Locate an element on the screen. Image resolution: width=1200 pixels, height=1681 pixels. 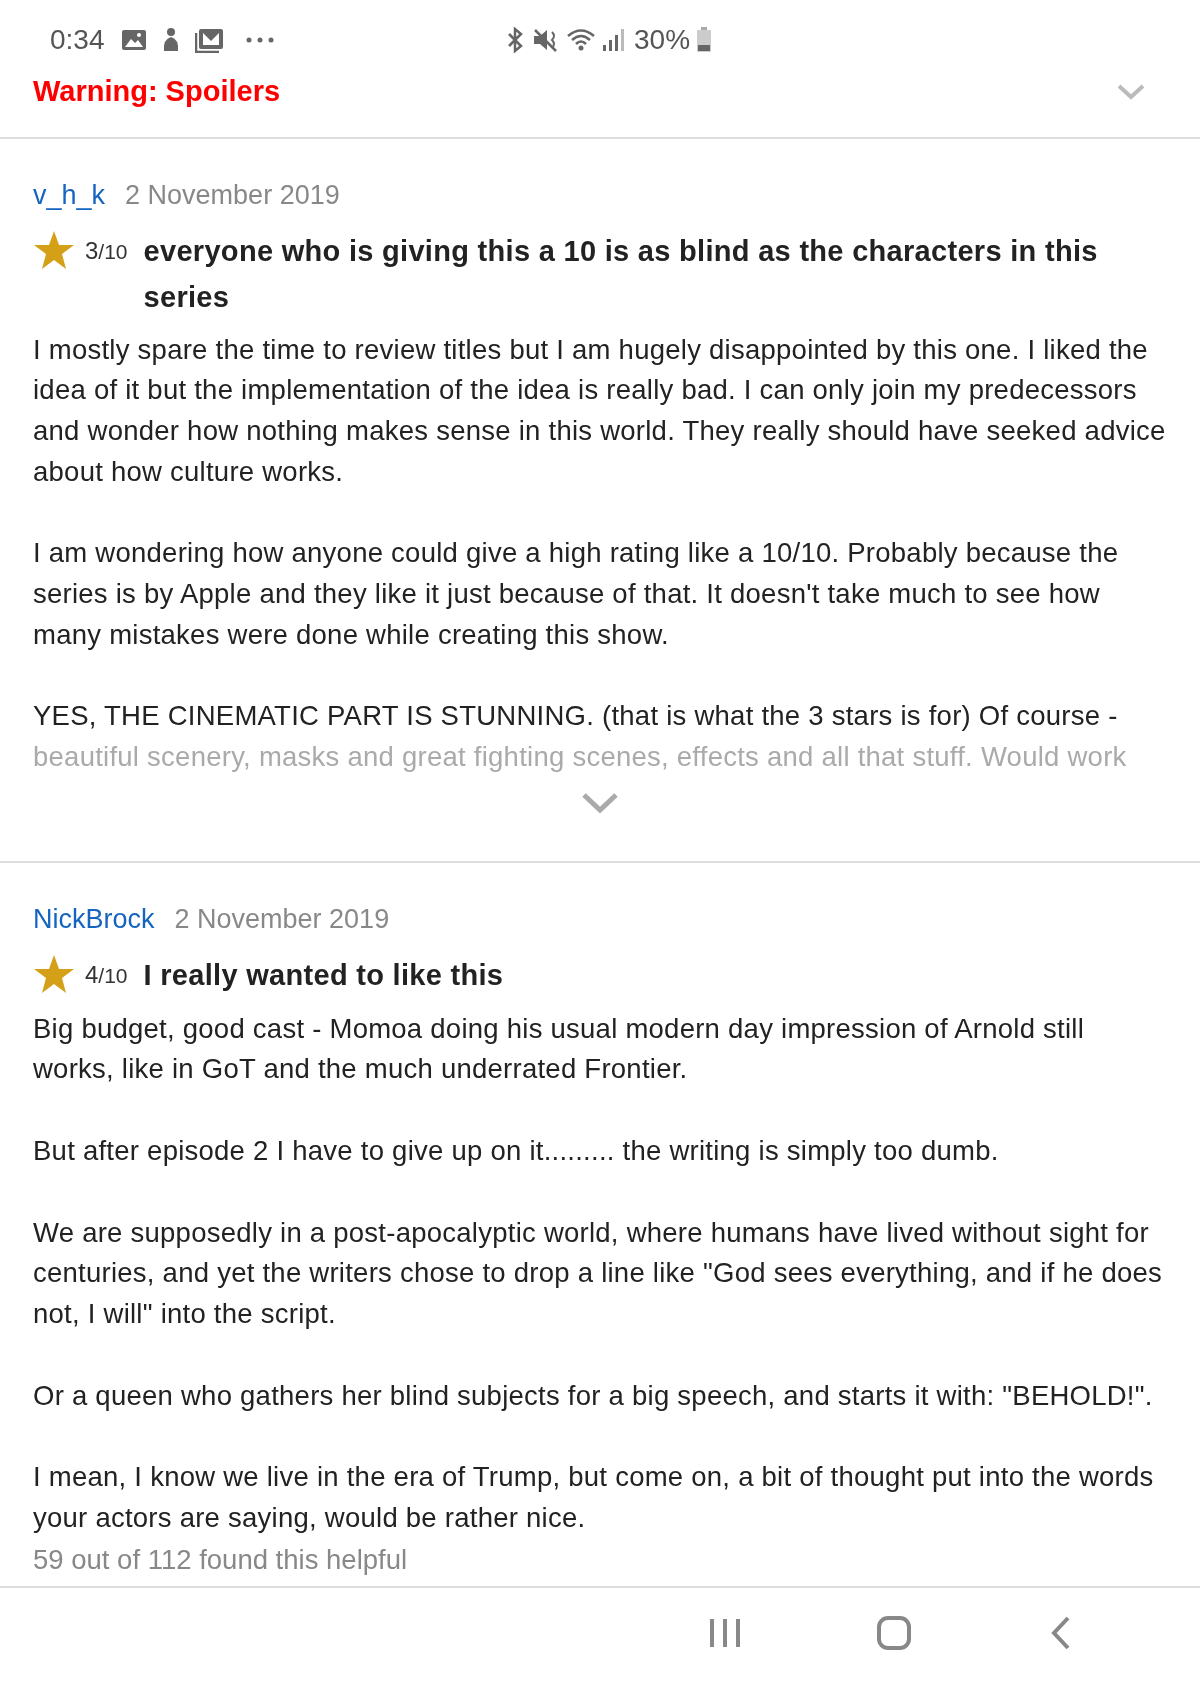
battery-icon is located at coordinates (704, 40).